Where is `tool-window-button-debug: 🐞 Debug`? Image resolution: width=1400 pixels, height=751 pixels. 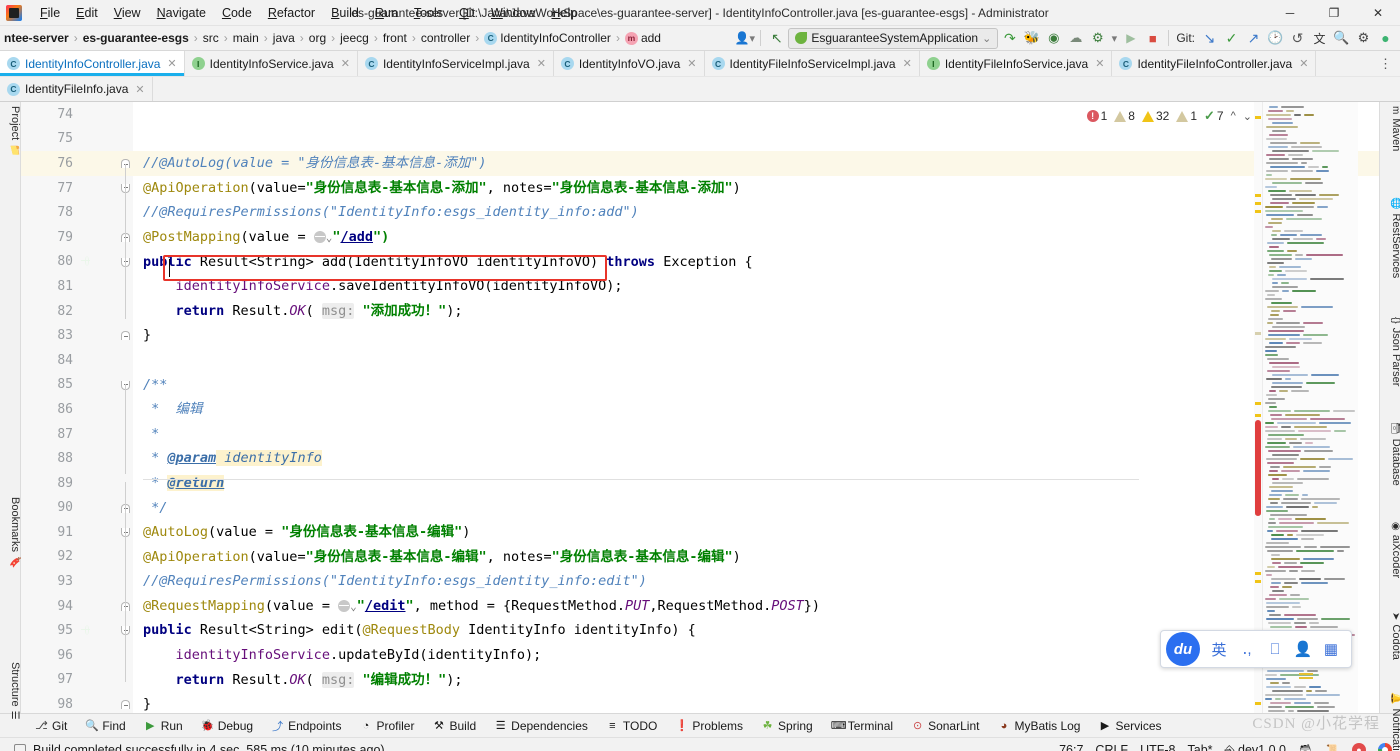
tool-window-button-debug: 🐞 Debug is located at coordinates (227, 726).